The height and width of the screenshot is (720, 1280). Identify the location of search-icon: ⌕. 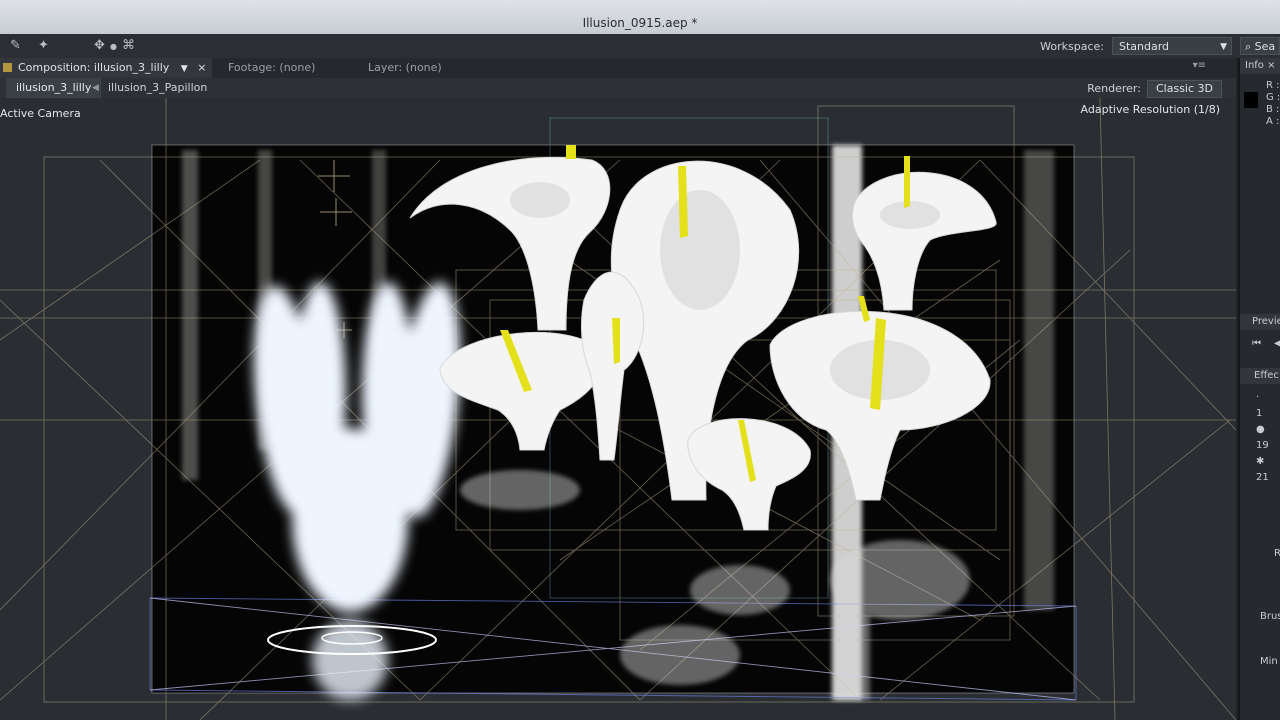
(1248, 46).